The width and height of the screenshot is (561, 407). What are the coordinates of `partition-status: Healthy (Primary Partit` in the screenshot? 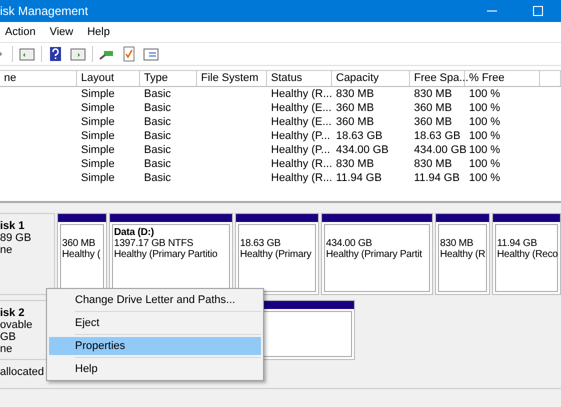 It's located at (375, 254).